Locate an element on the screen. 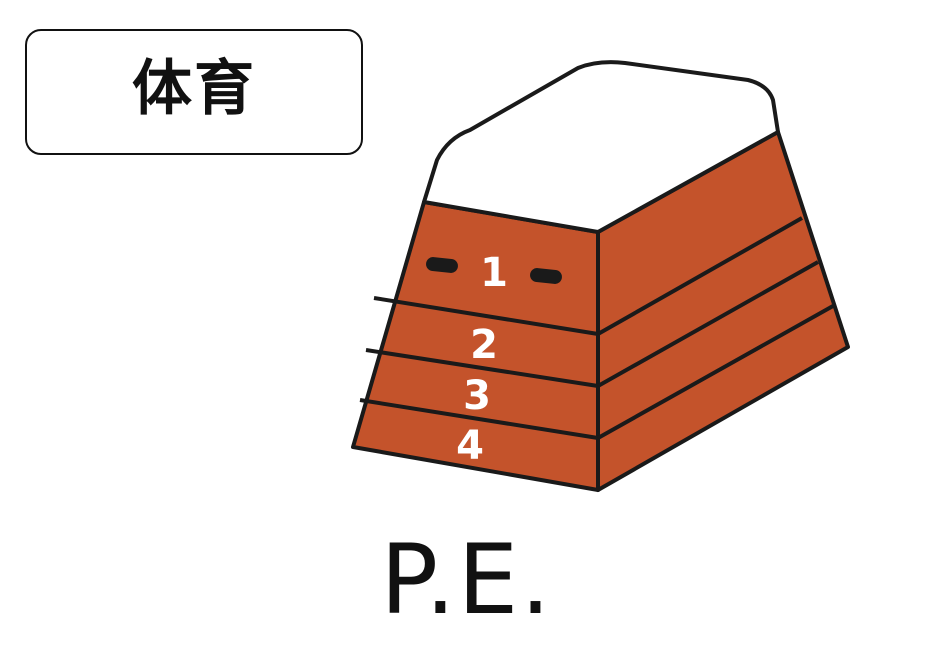  english-word-text: P.E. is located at coordinates (466, 580).